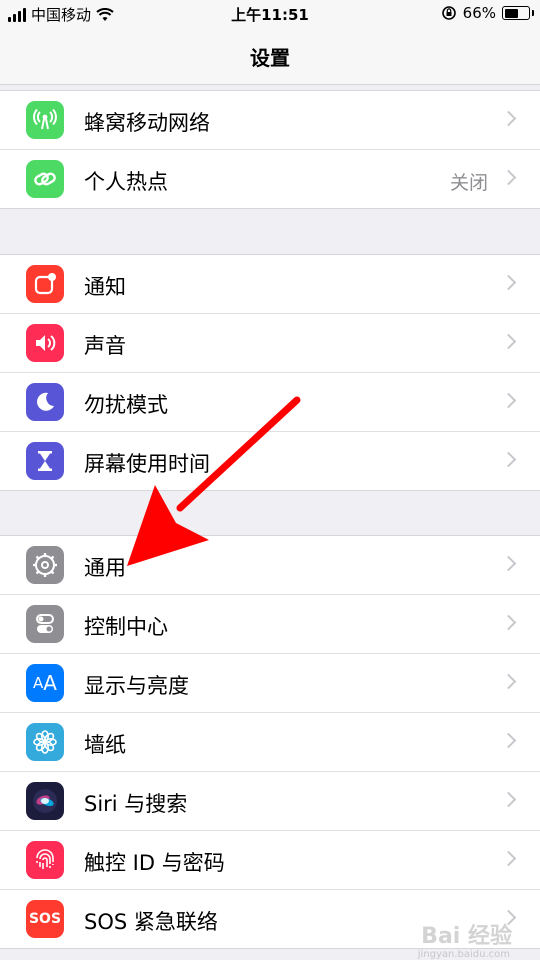 The height and width of the screenshot is (960, 540). Describe the element at coordinates (45, 343) in the screenshot. I see `speaker-icon` at that location.